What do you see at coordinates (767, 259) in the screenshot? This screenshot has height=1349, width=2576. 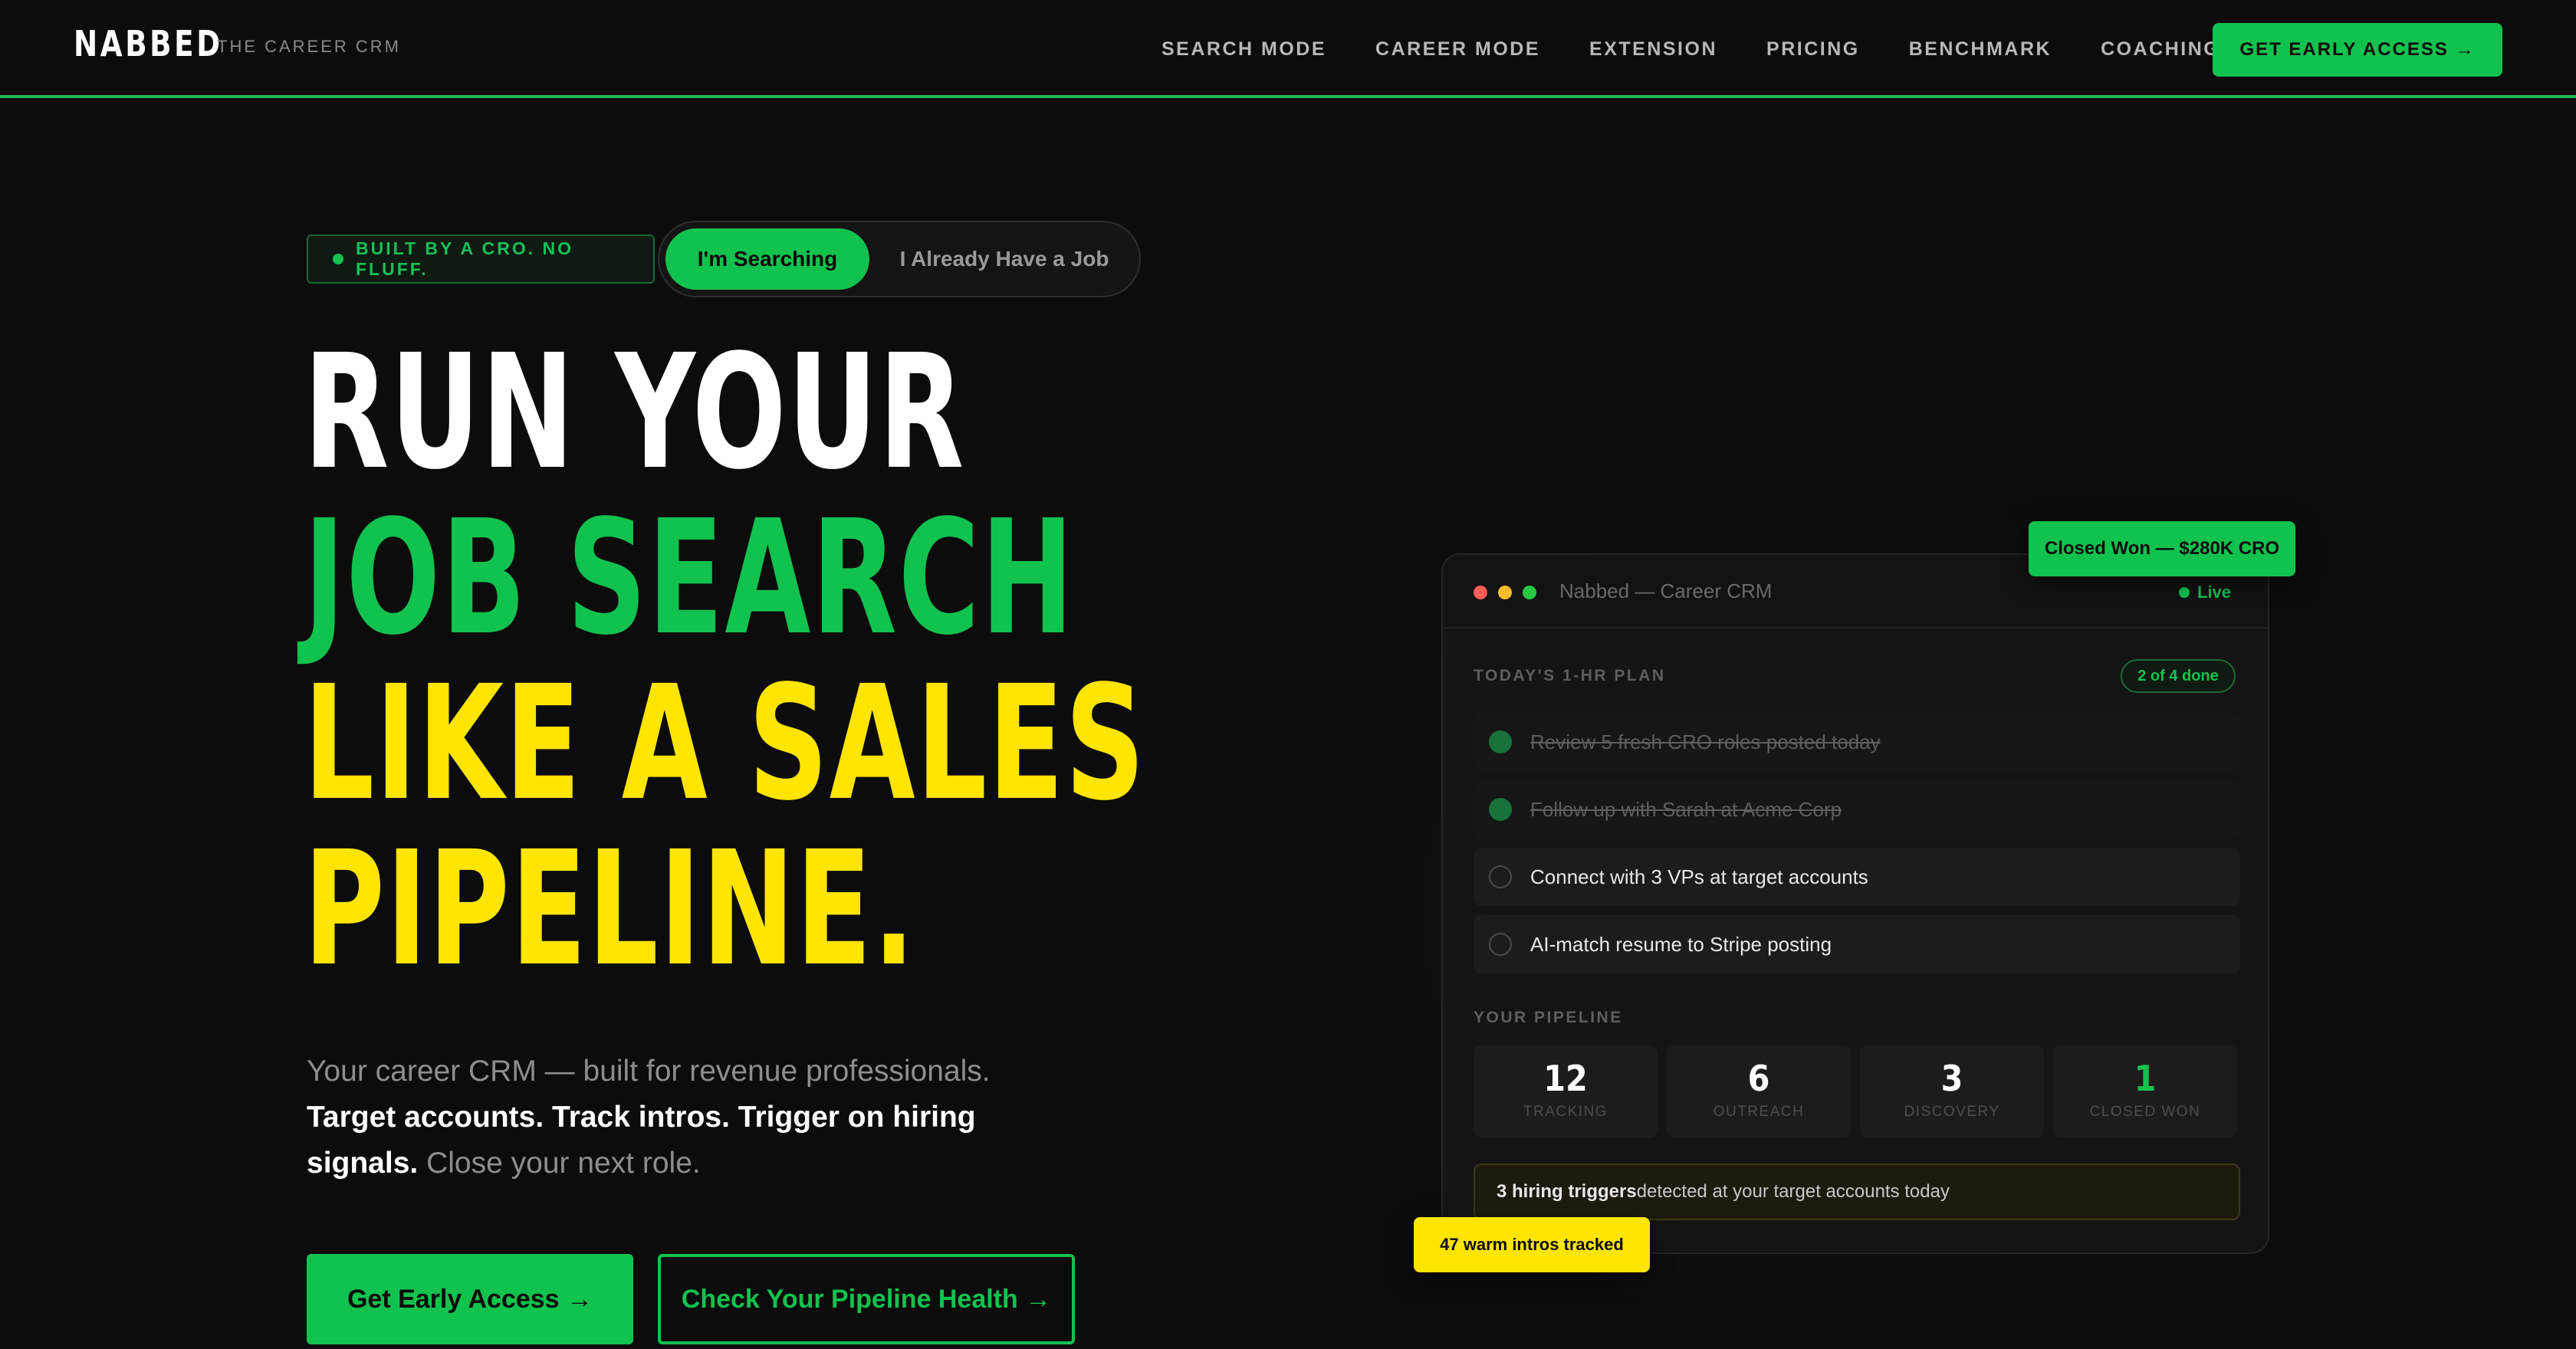 I see `toggle-searching: I'm Searching` at bounding box center [767, 259].